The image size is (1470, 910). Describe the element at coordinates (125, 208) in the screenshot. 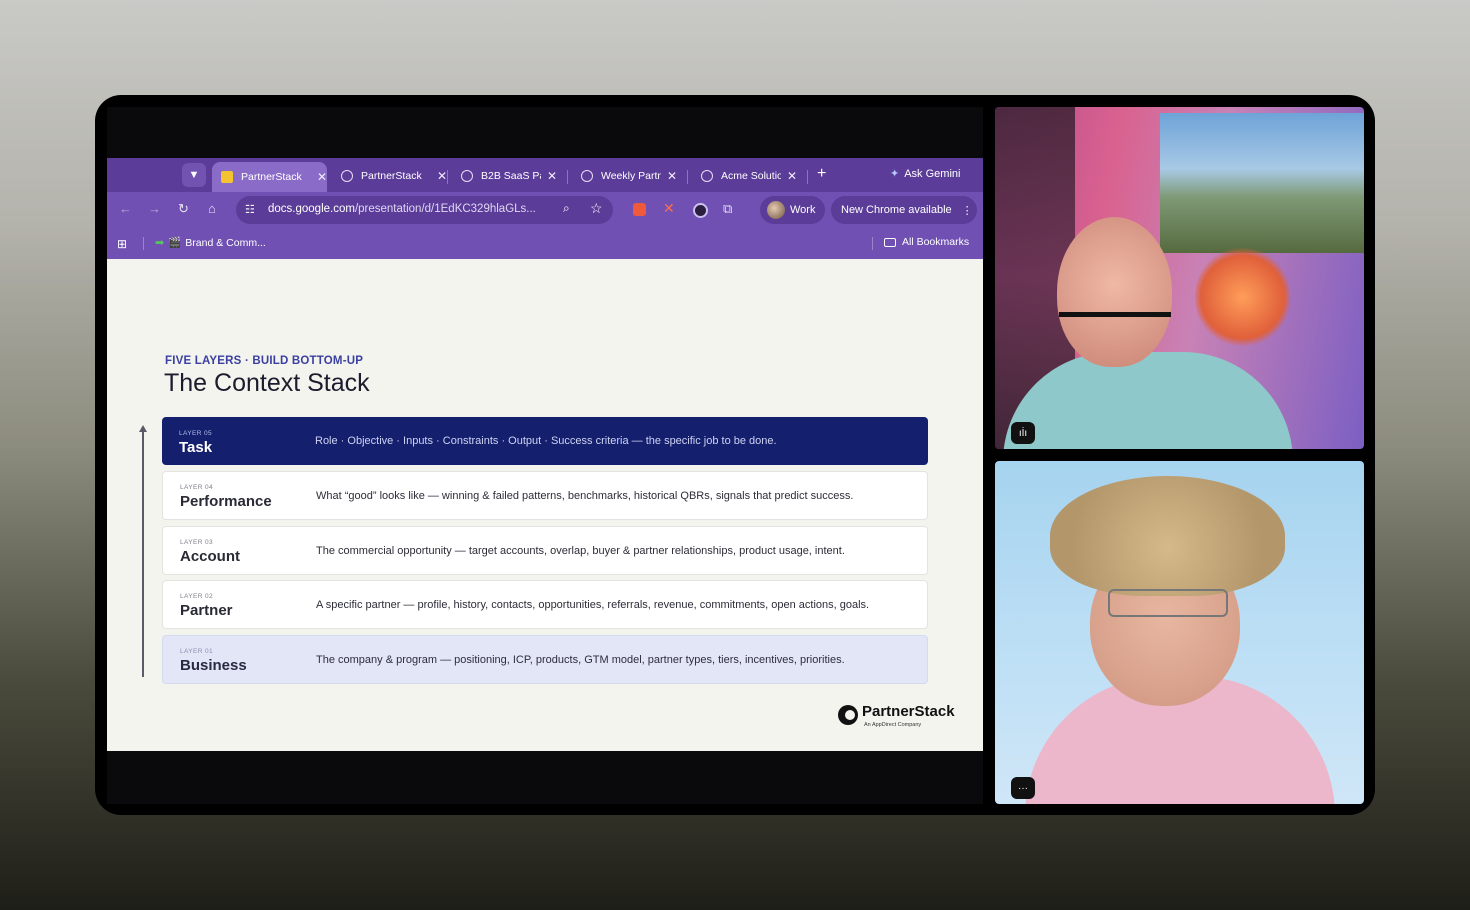

I see `back-arrow-icon: ←` at that location.